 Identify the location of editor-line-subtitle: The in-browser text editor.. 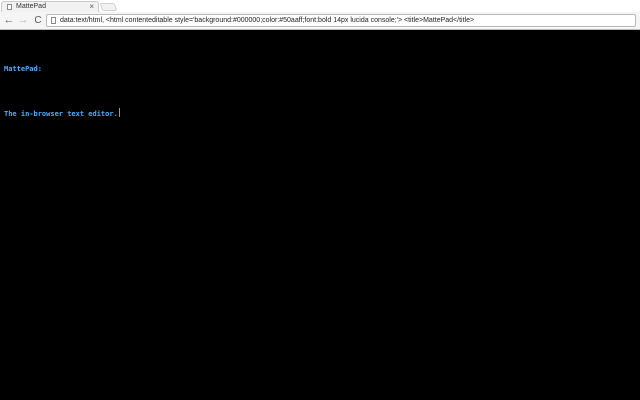
(62, 114).